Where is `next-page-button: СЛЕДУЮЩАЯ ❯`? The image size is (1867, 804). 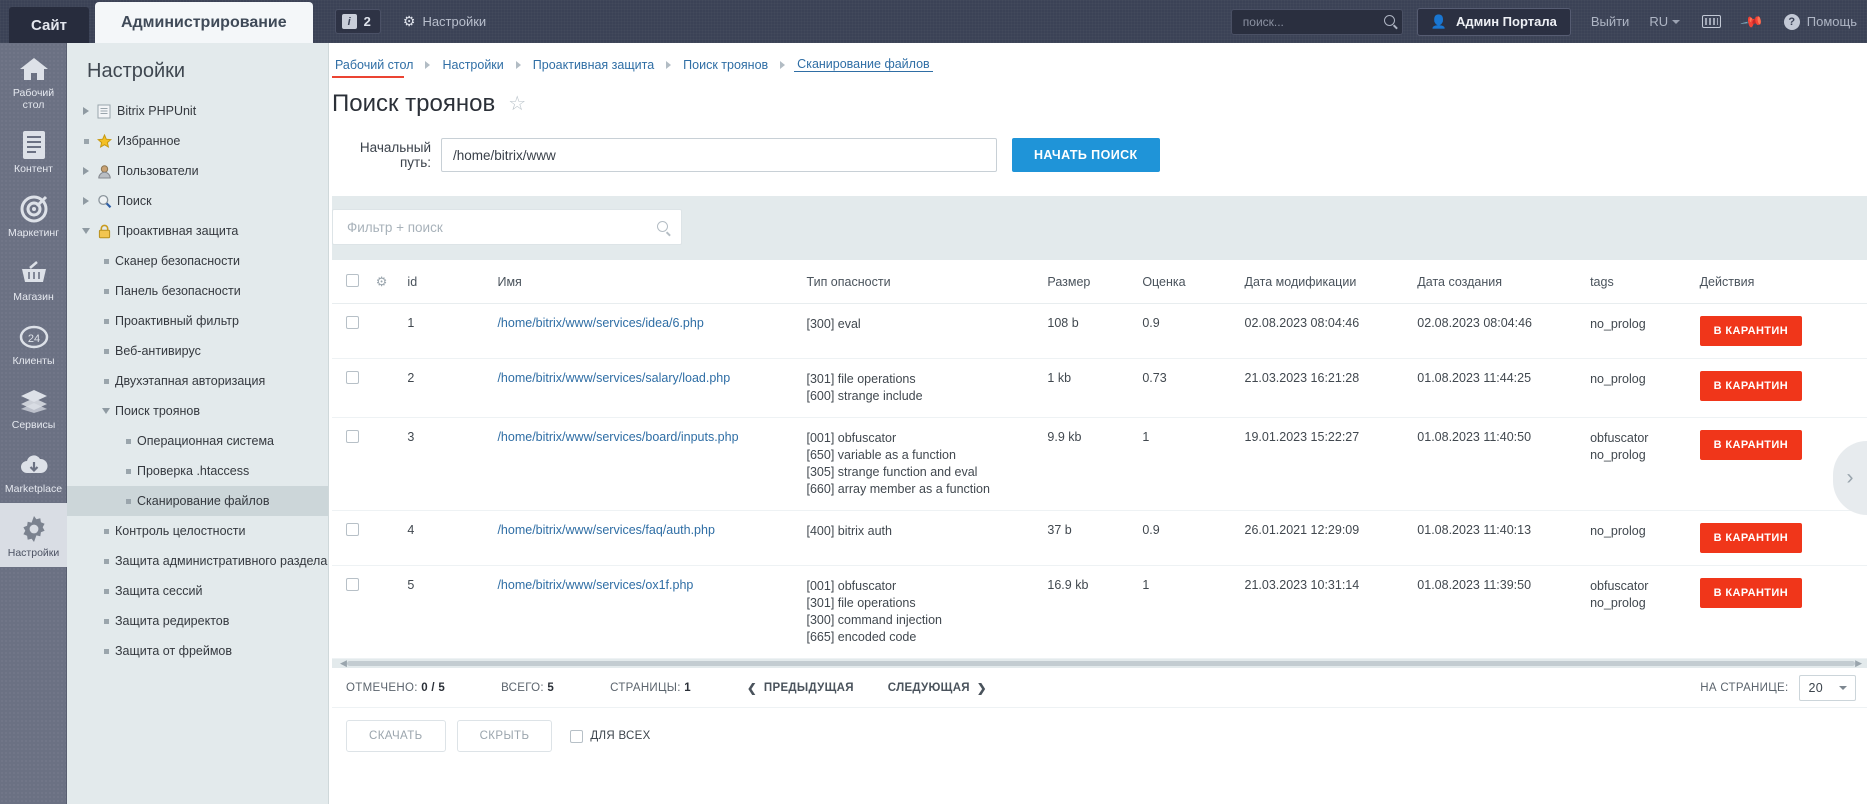 next-page-button: СЛЕДУЮЩАЯ ❯ is located at coordinates (937, 688).